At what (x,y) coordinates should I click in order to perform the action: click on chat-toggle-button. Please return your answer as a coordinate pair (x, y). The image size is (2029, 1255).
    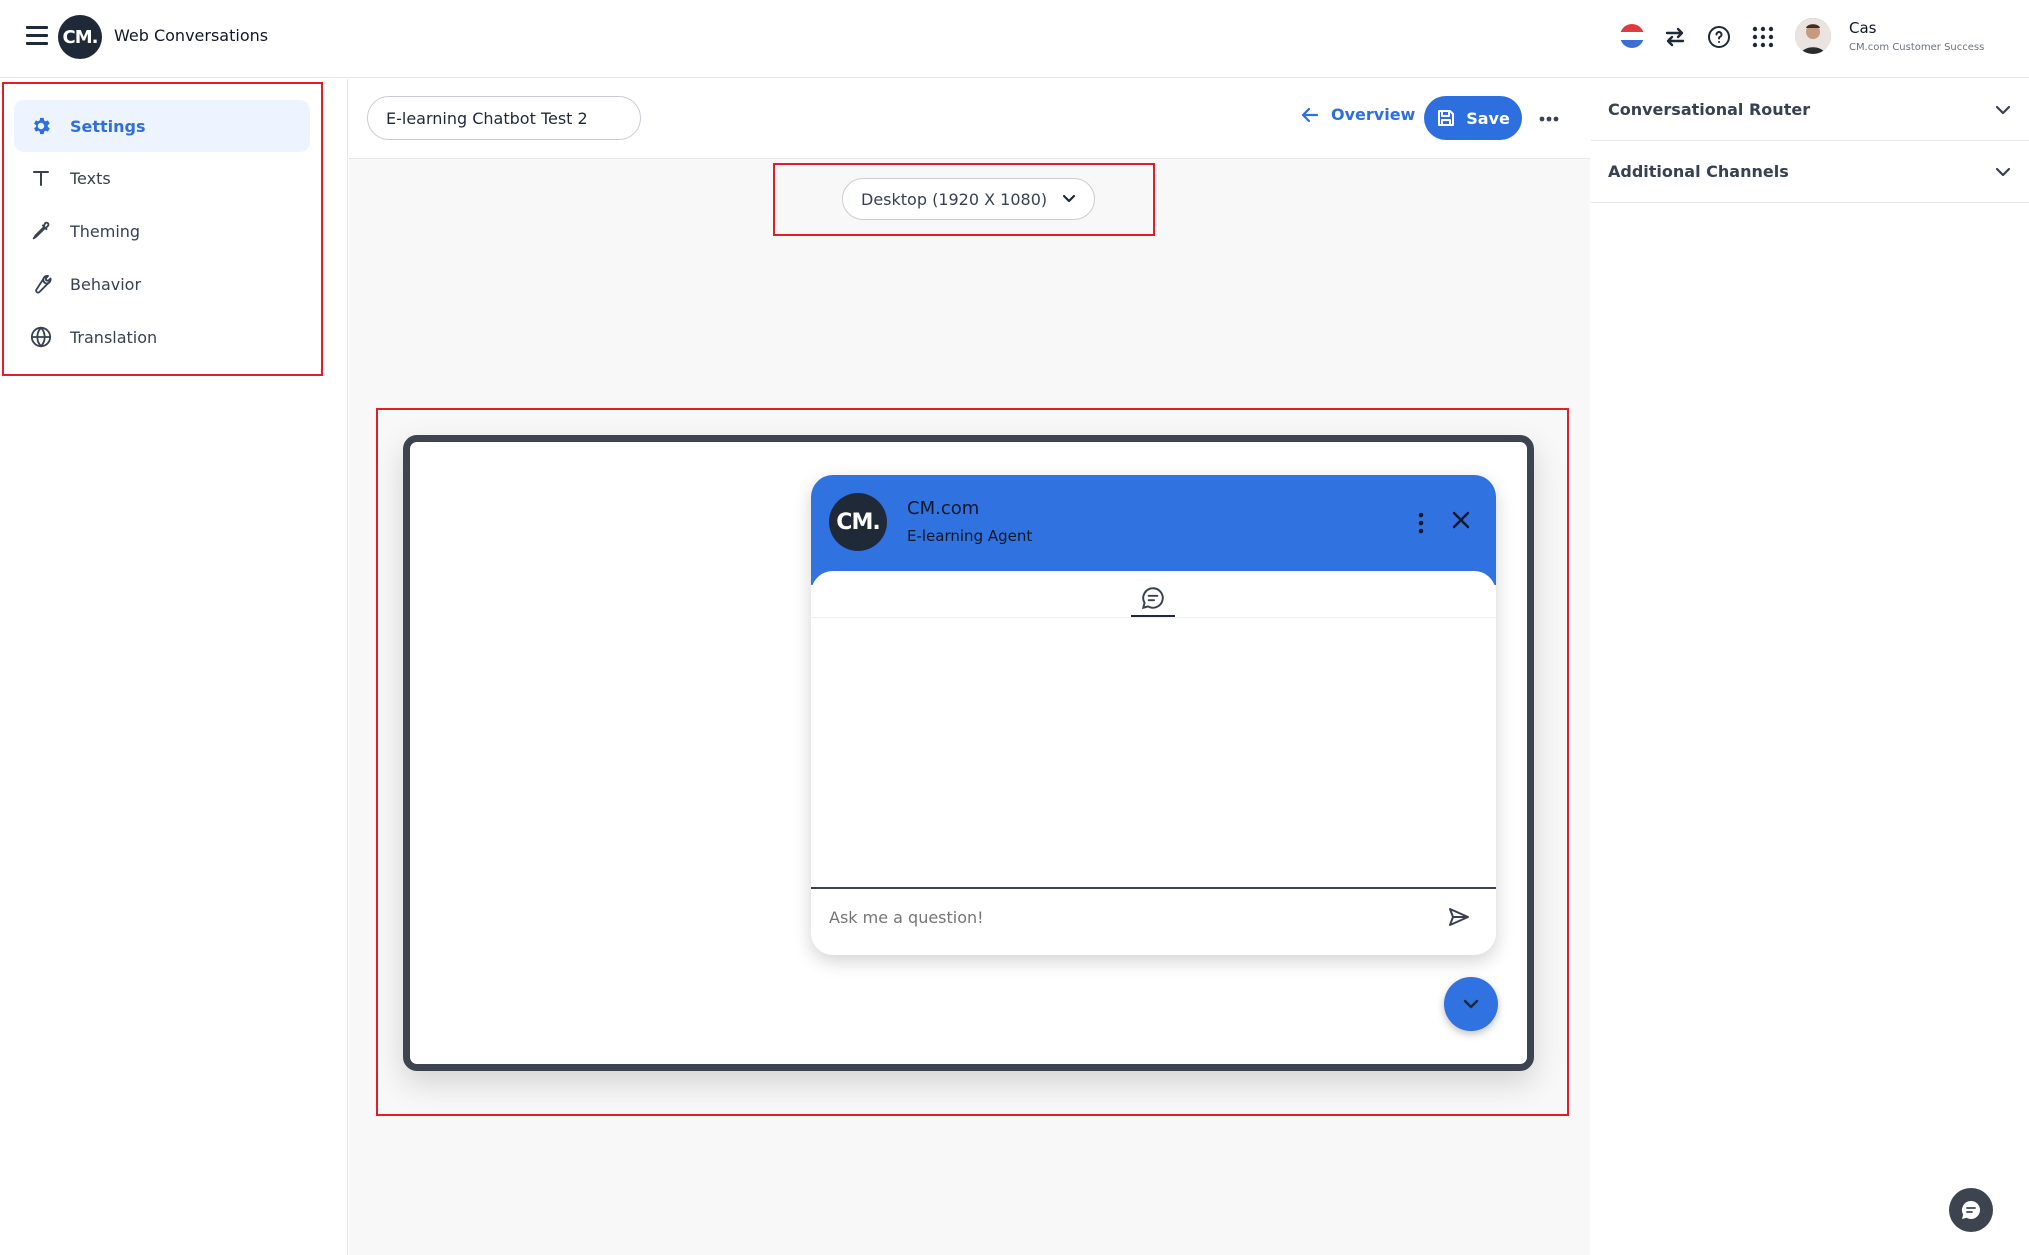
    Looking at the image, I should click on (1471, 1004).